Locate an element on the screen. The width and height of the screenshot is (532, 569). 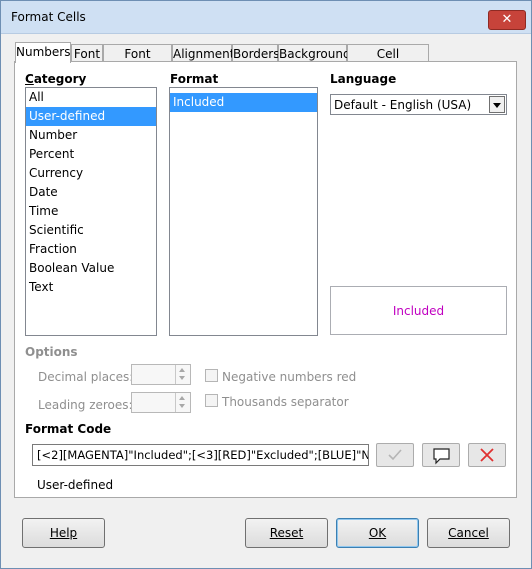
delete-format-button is located at coordinates (487, 455).